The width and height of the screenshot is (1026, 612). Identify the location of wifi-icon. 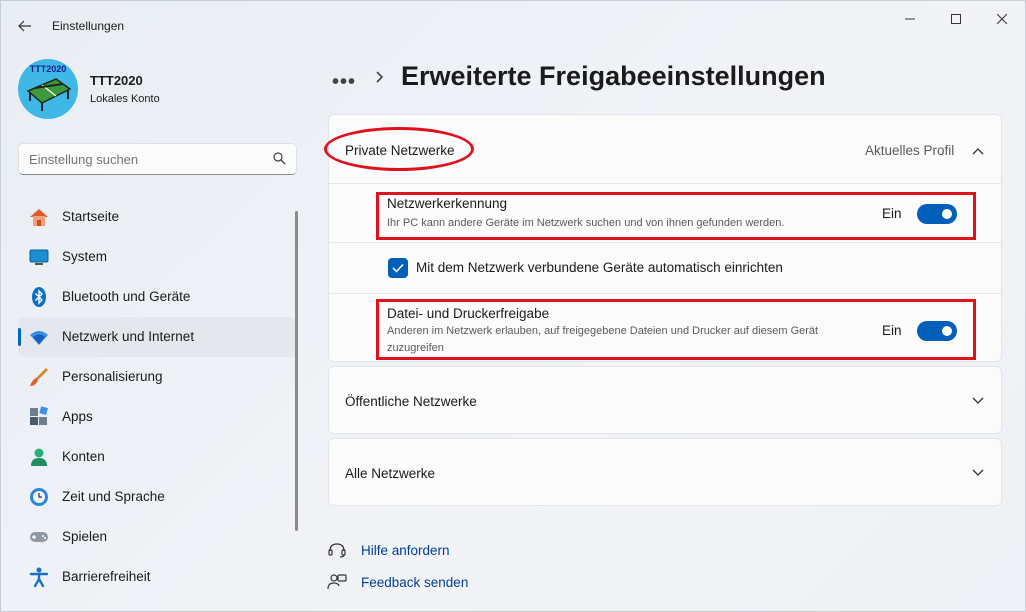
(39, 338).